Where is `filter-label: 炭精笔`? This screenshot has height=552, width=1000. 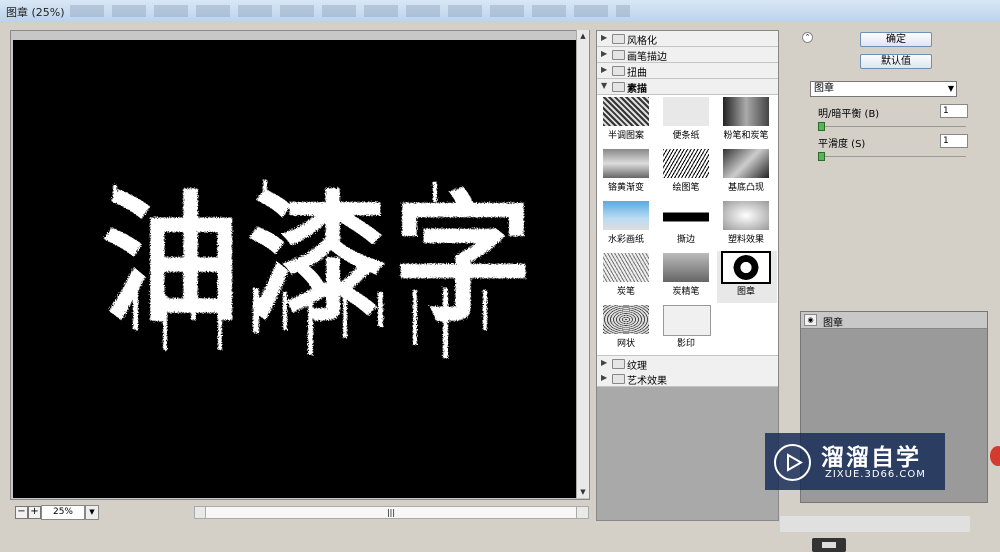
filter-label: 炭精笔 is located at coordinates (686, 292).